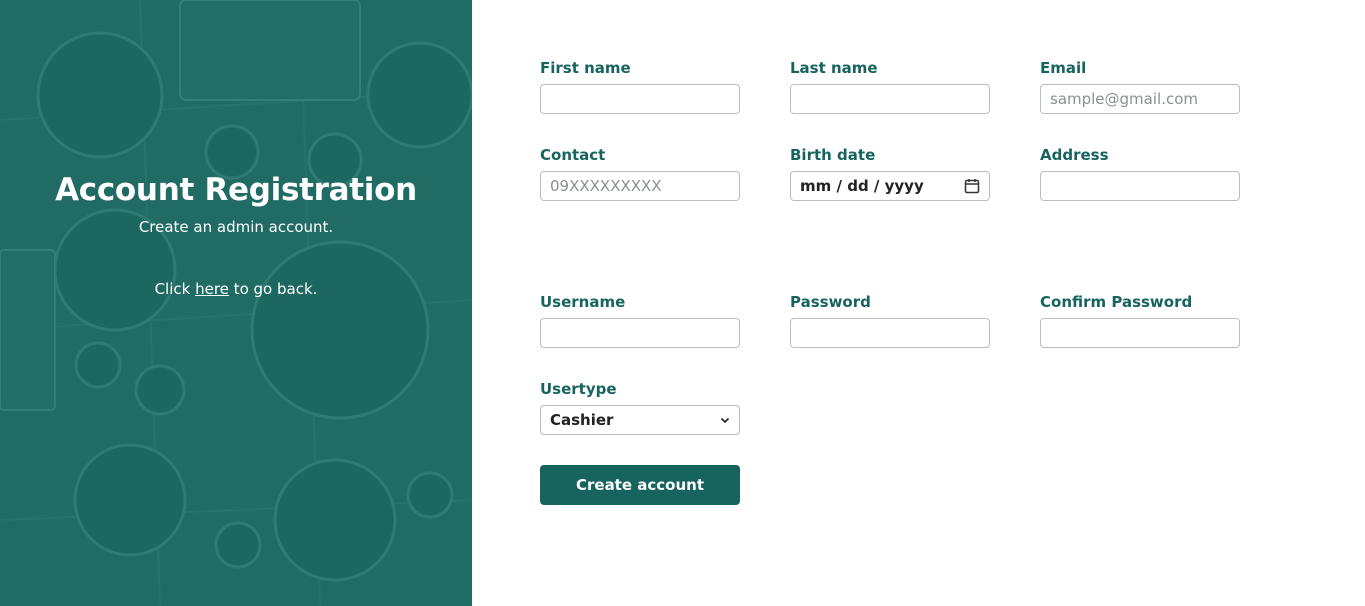  Describe the element at coordinates (1063, 68) in the screenshot. I see `email-label: Email` at that location.